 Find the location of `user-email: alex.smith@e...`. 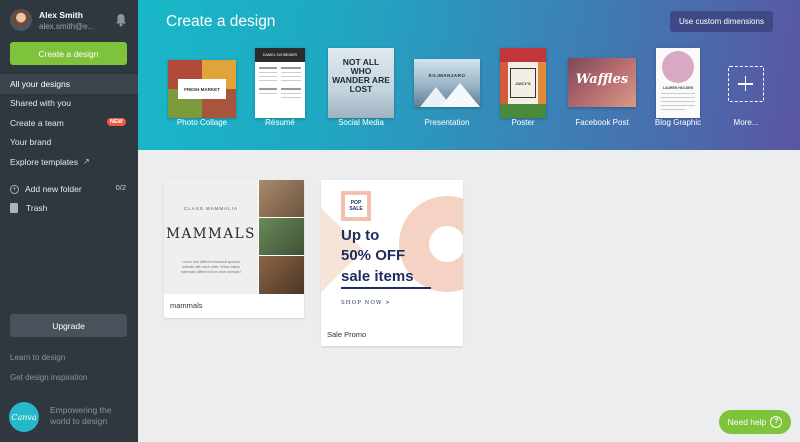

user-email: alex.smith@e... is located at coordinates (67, 26).